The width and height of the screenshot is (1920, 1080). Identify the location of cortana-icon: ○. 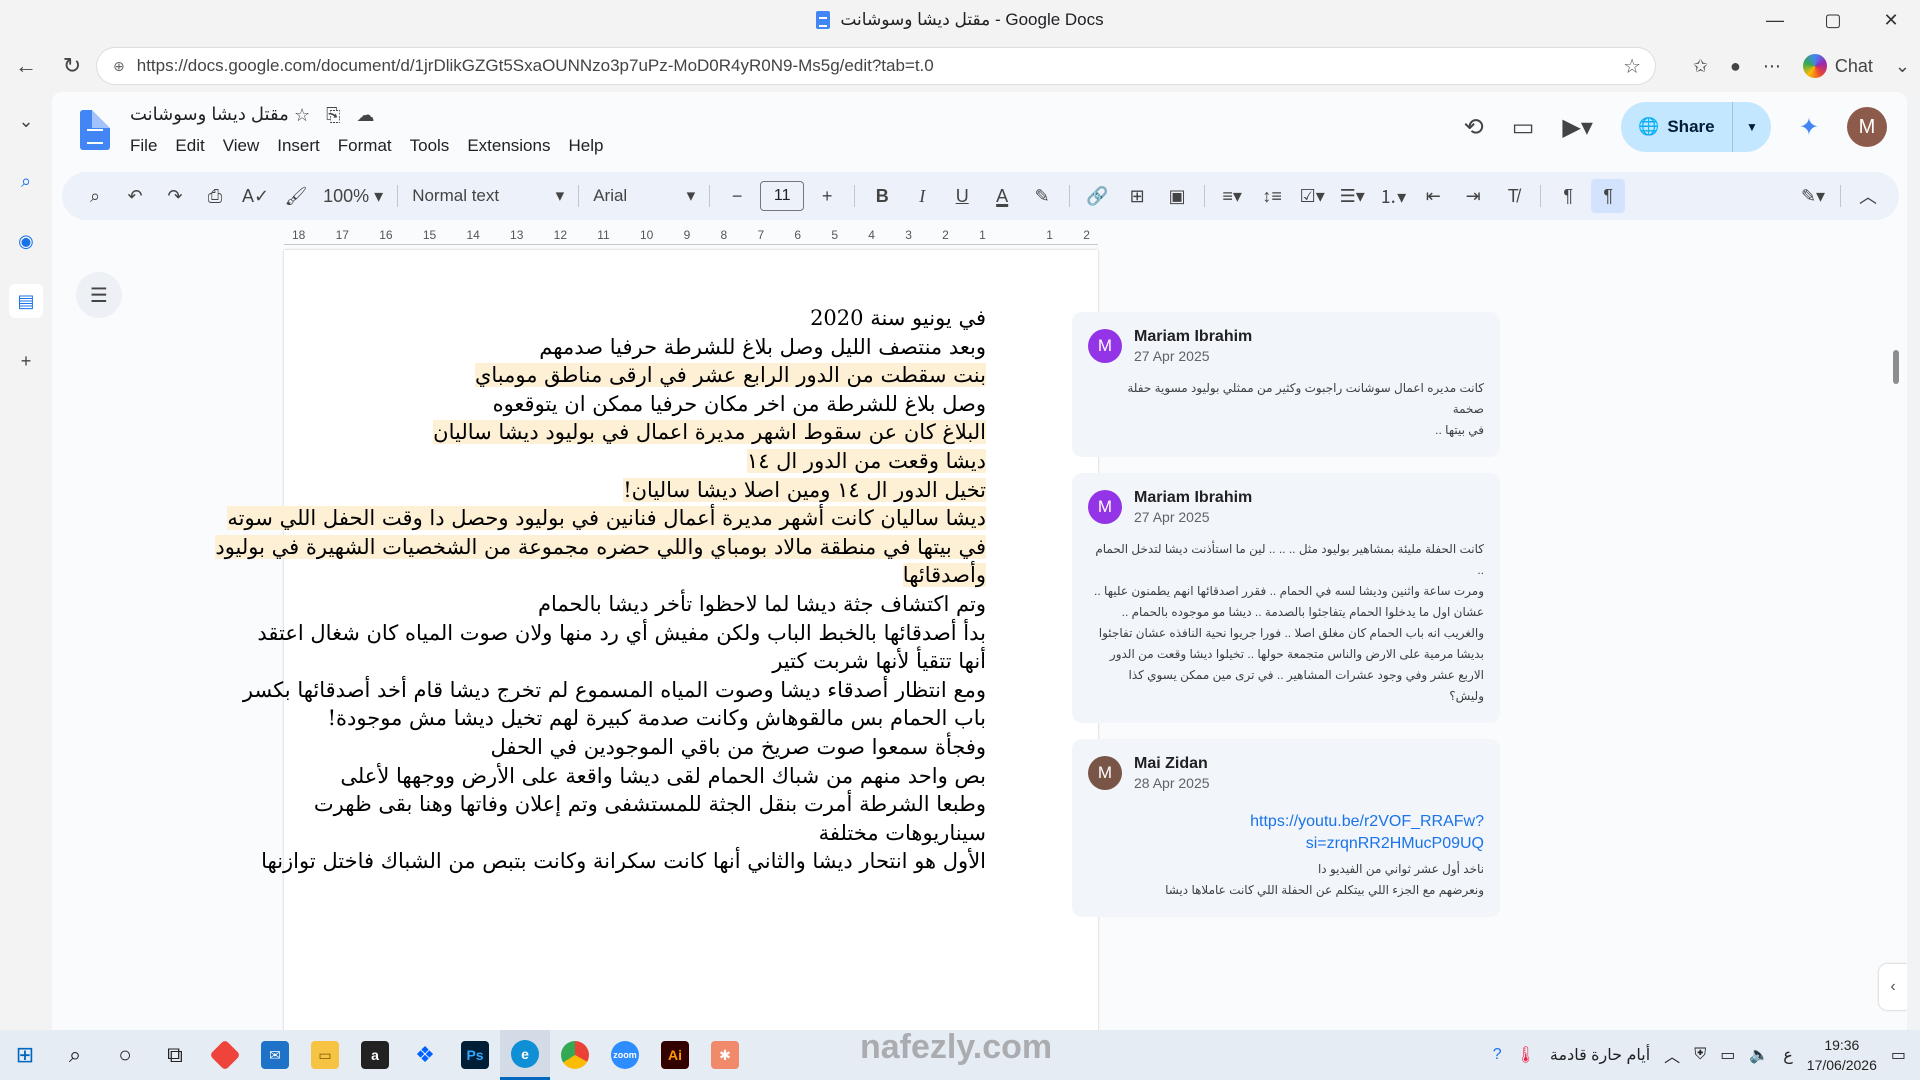
(125, 1055).